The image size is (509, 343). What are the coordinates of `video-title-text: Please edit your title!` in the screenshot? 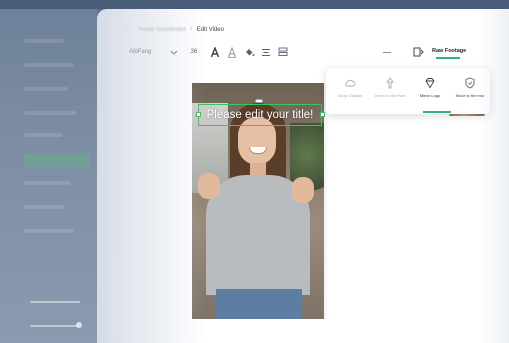 It's located at (260, 115).